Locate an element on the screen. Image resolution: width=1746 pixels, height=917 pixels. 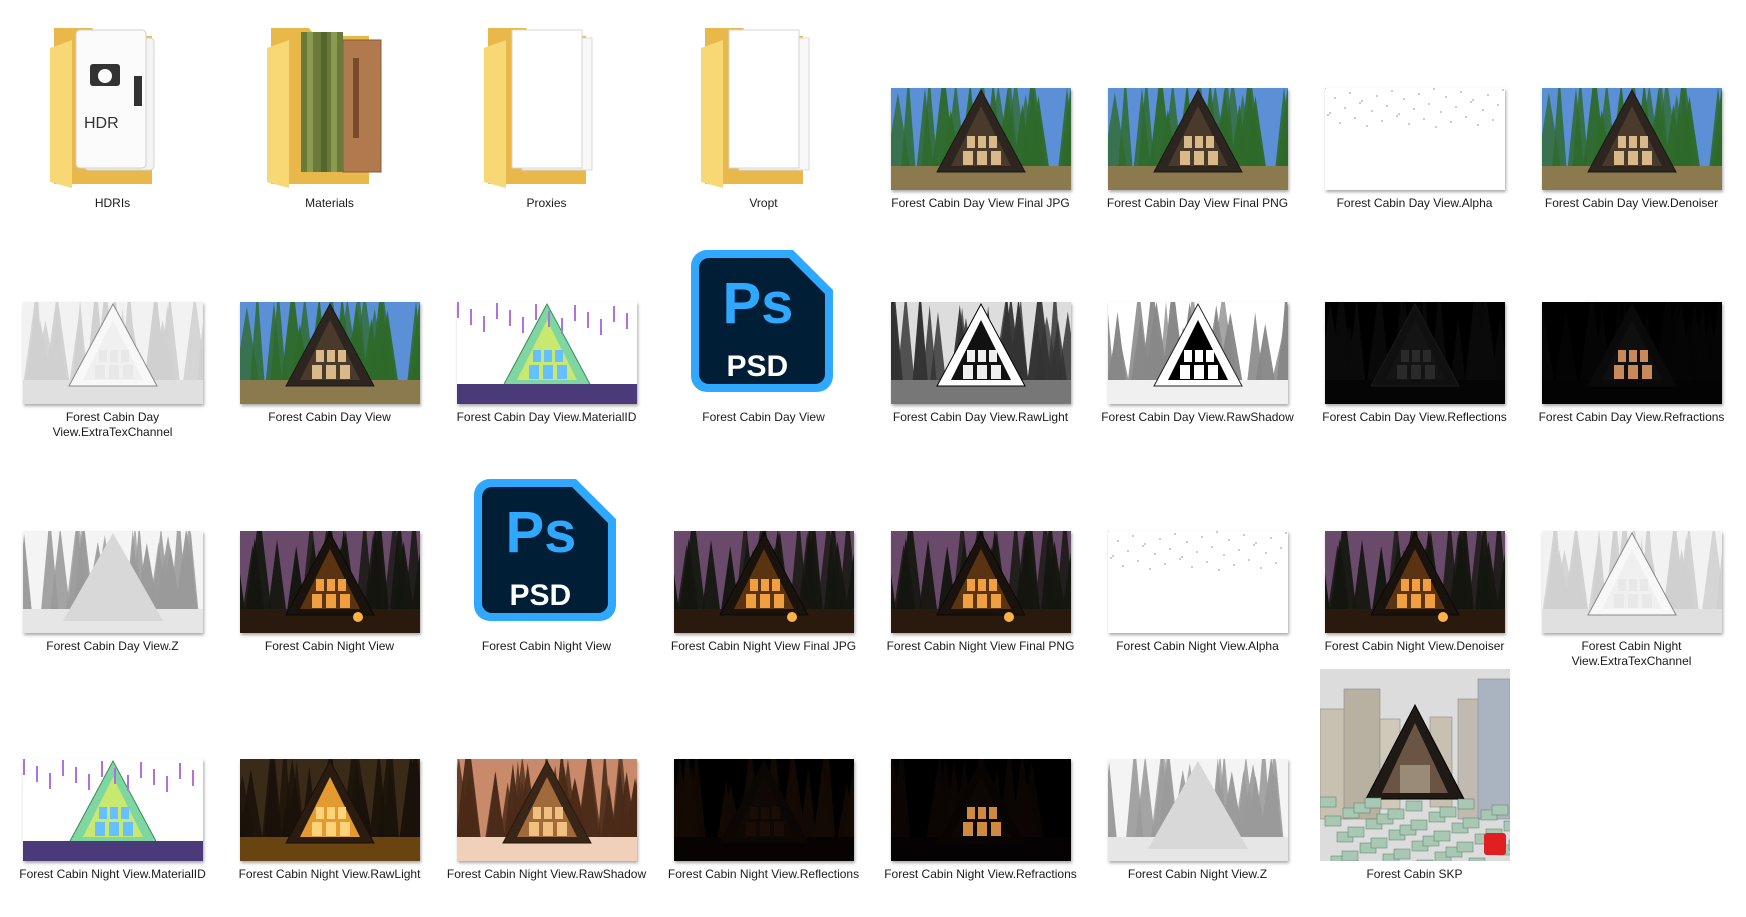
file-item: Forest Cabin Day View.Reflections is located at coordinates (1414, 332).